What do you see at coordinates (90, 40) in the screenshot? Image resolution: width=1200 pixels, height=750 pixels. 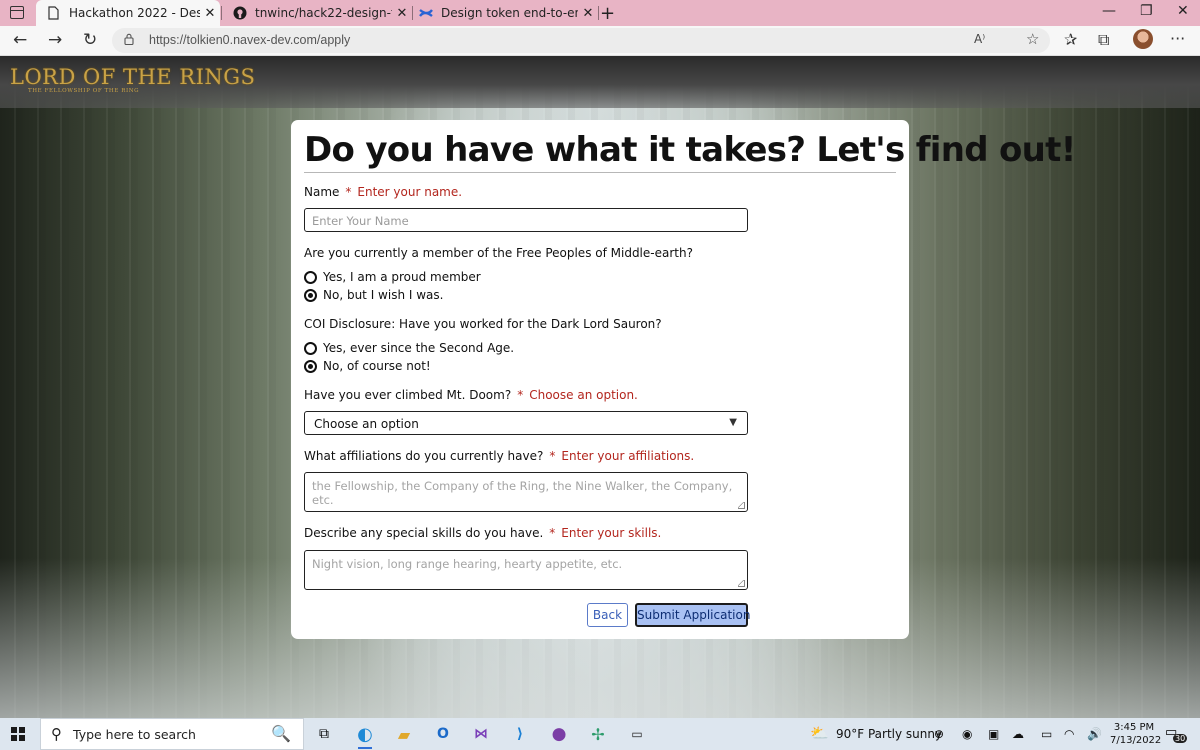 I see `refresh-icon: ↻` at bounding box center [90, 40].